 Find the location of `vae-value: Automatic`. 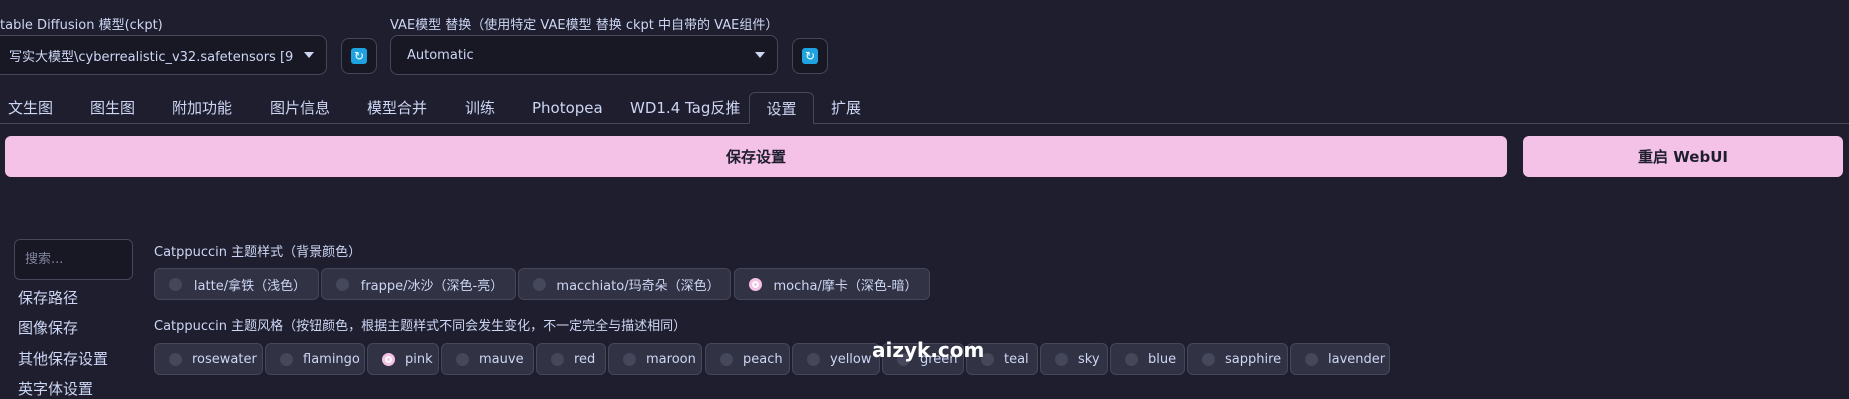

vae-value: Automatic is located at coordinates (440, 55).